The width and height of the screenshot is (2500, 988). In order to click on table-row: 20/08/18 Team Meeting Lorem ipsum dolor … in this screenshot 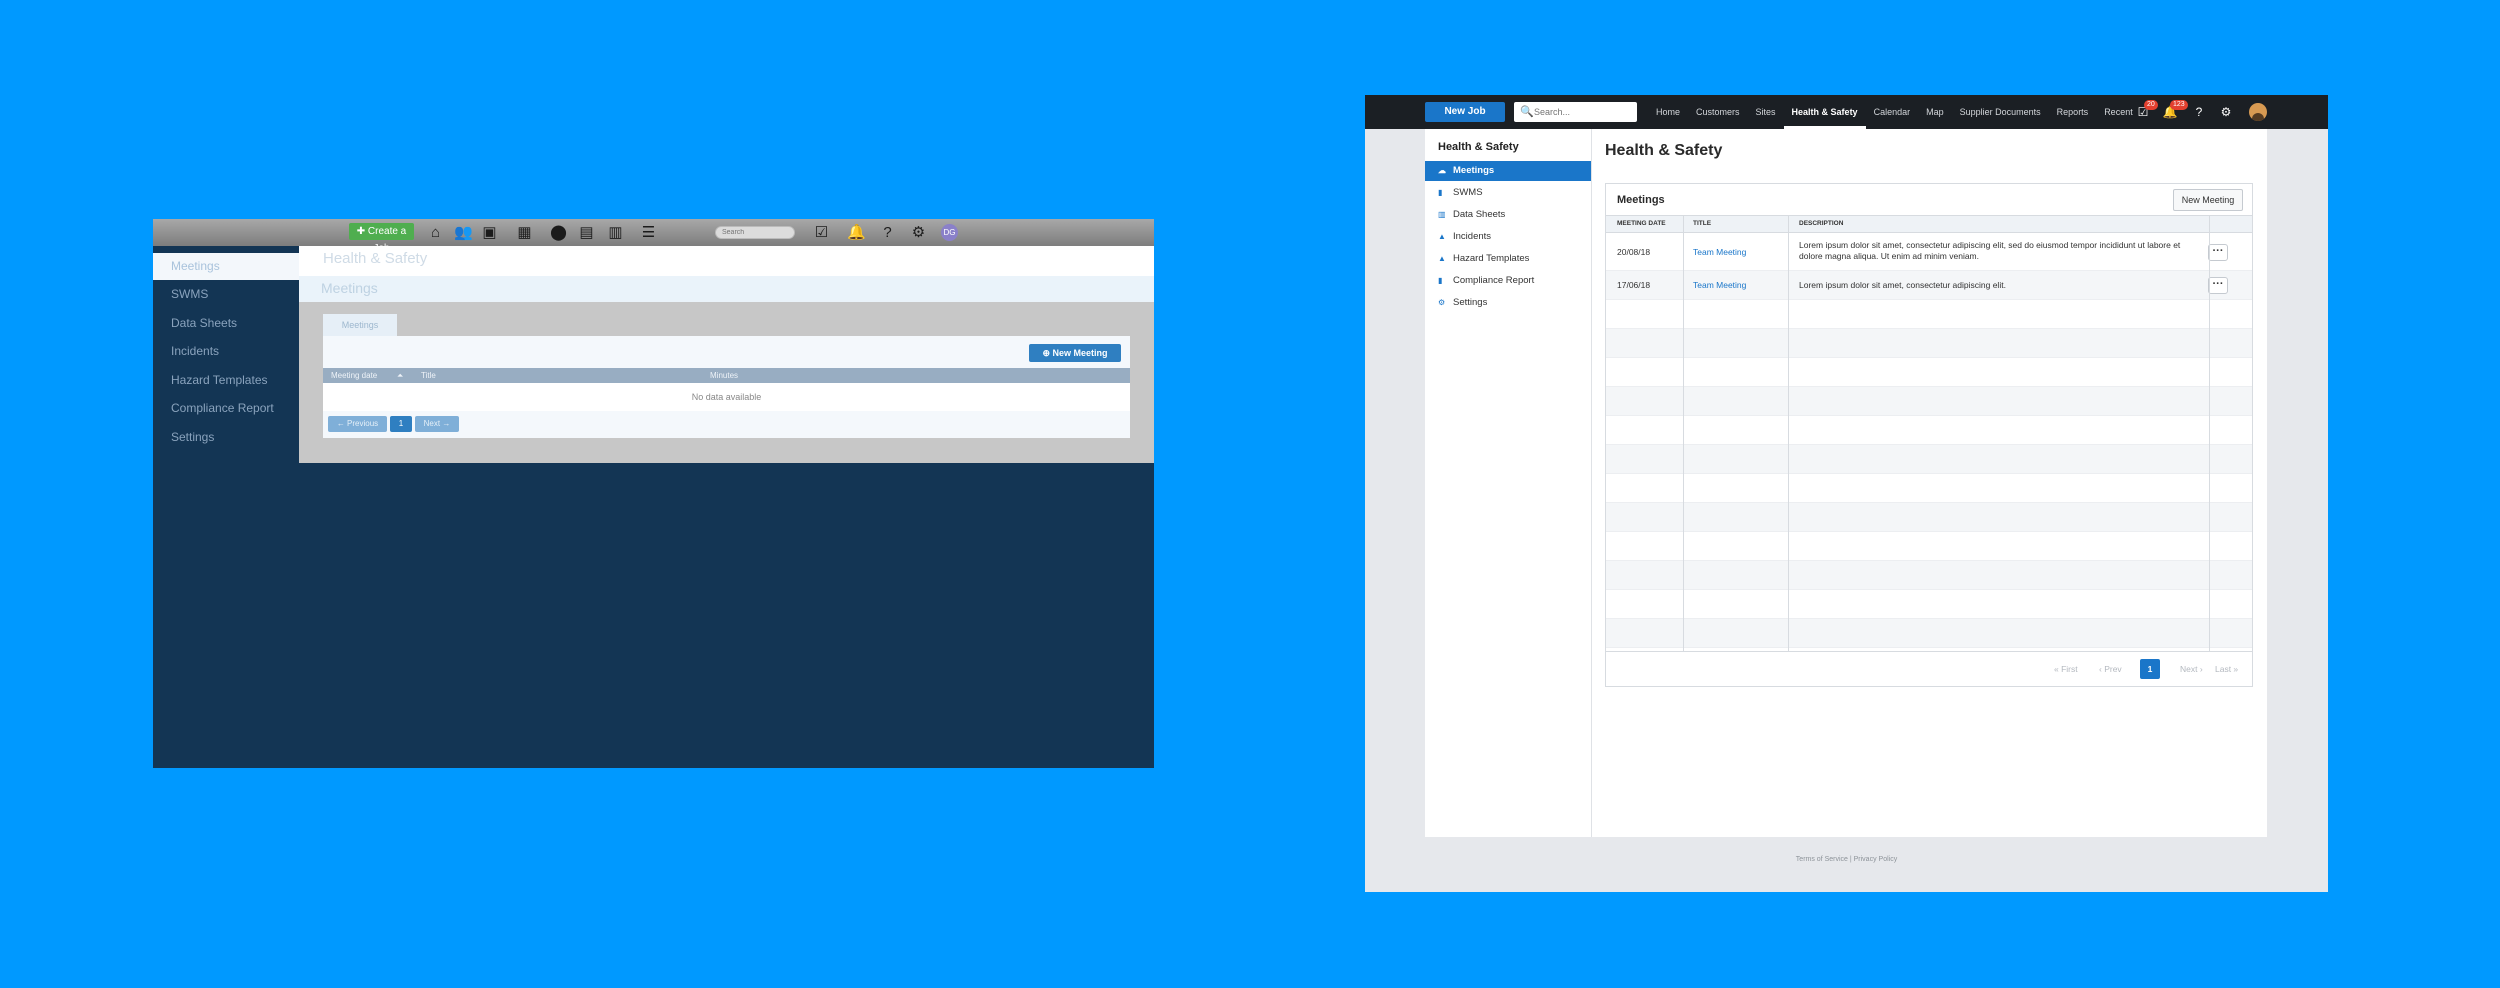, I will do `click(1929, 252)`.